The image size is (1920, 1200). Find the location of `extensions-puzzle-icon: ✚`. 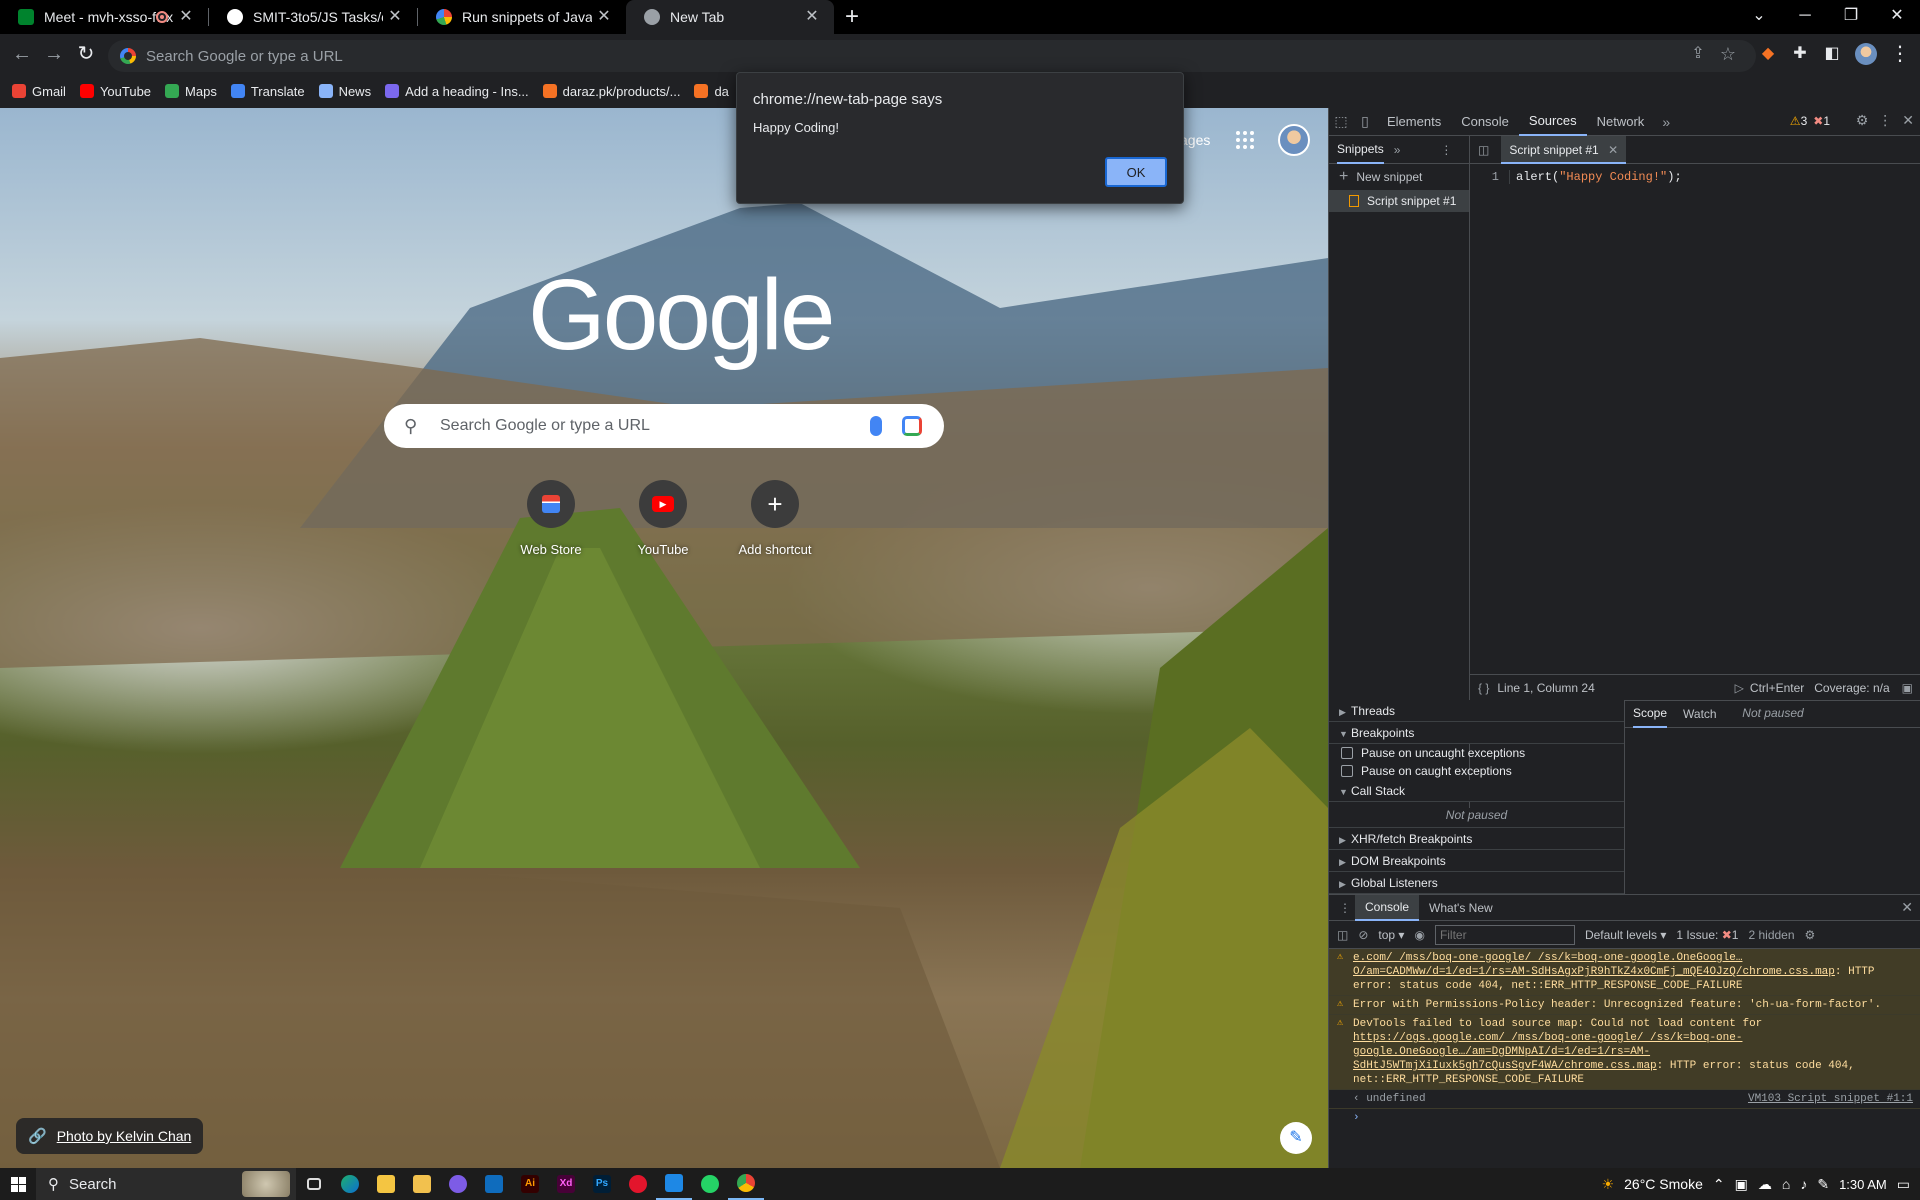

extensions-puzzle-icon: ✚ is located at coordinates (1800, 54).